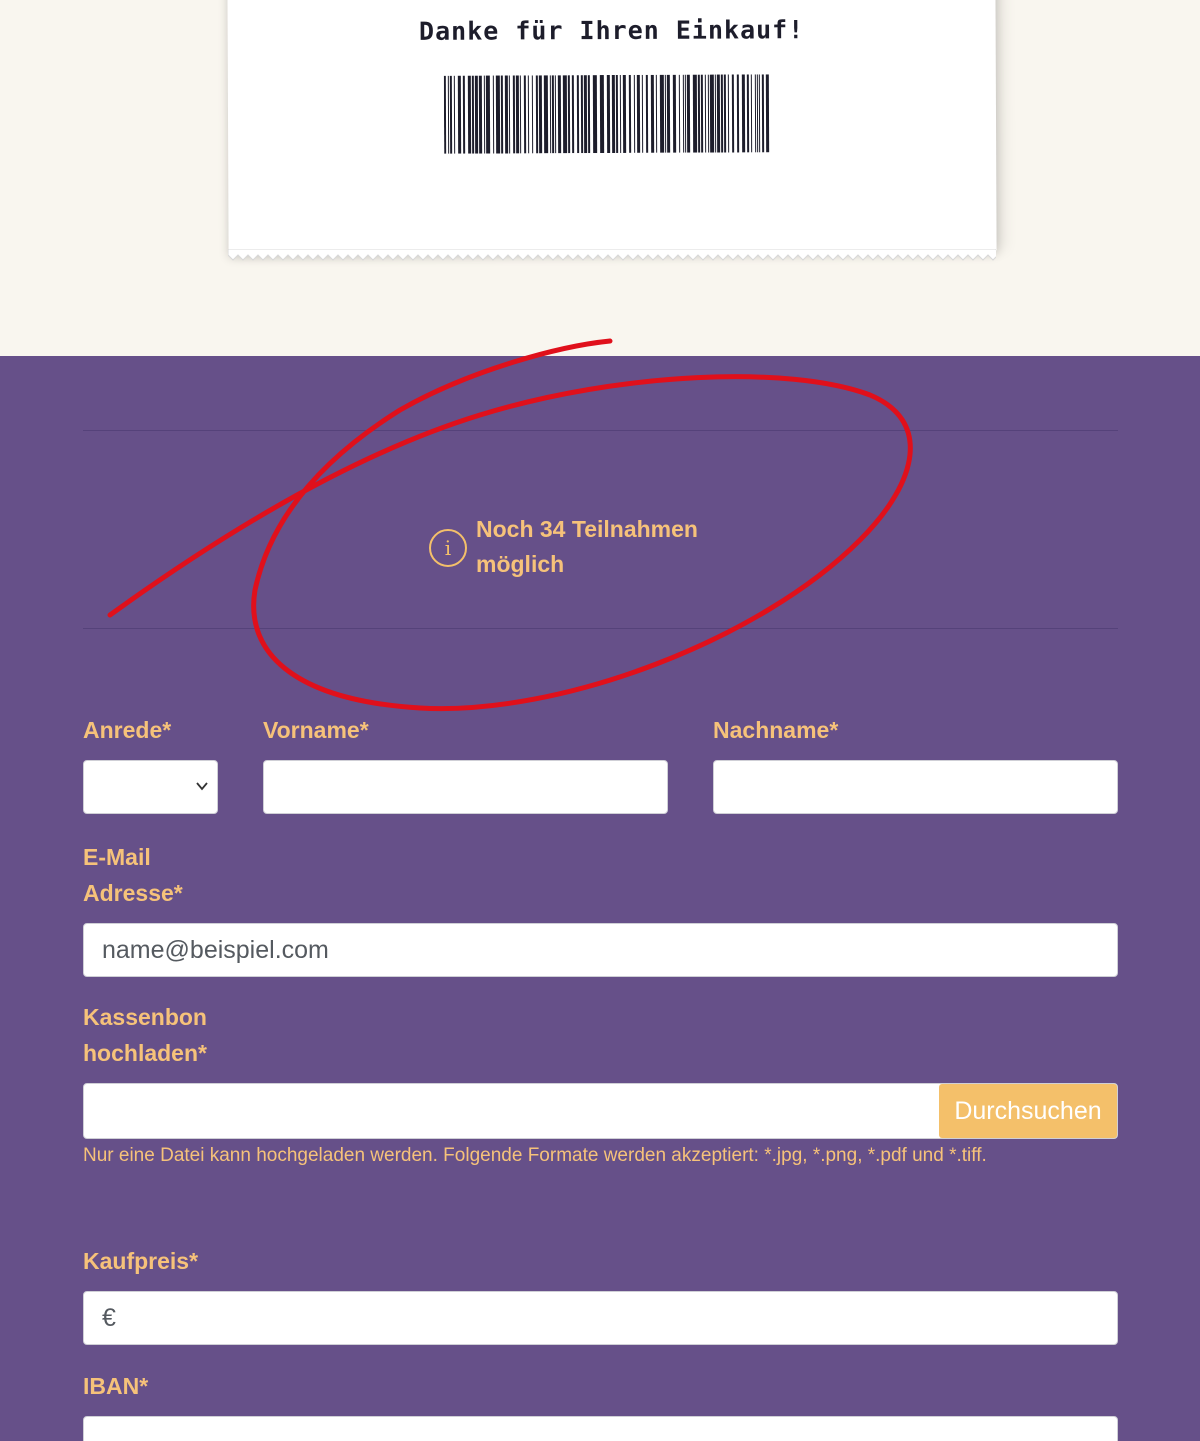 The image size is (1200, 1441). I want to click on email-placeholder: name@beispiel.com, so click(215, 949).